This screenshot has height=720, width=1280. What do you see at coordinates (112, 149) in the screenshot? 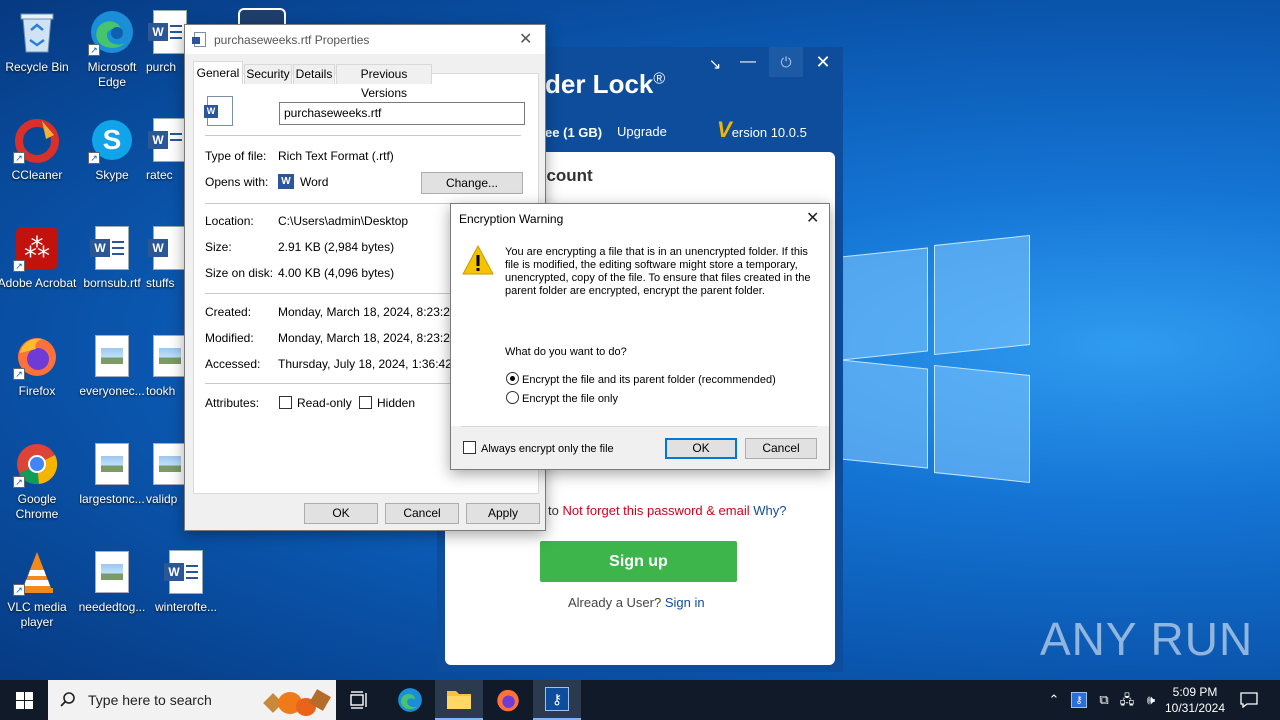
I see `desktop-icon-skype: S ↗ Skype` at bounding box center [112, 149].